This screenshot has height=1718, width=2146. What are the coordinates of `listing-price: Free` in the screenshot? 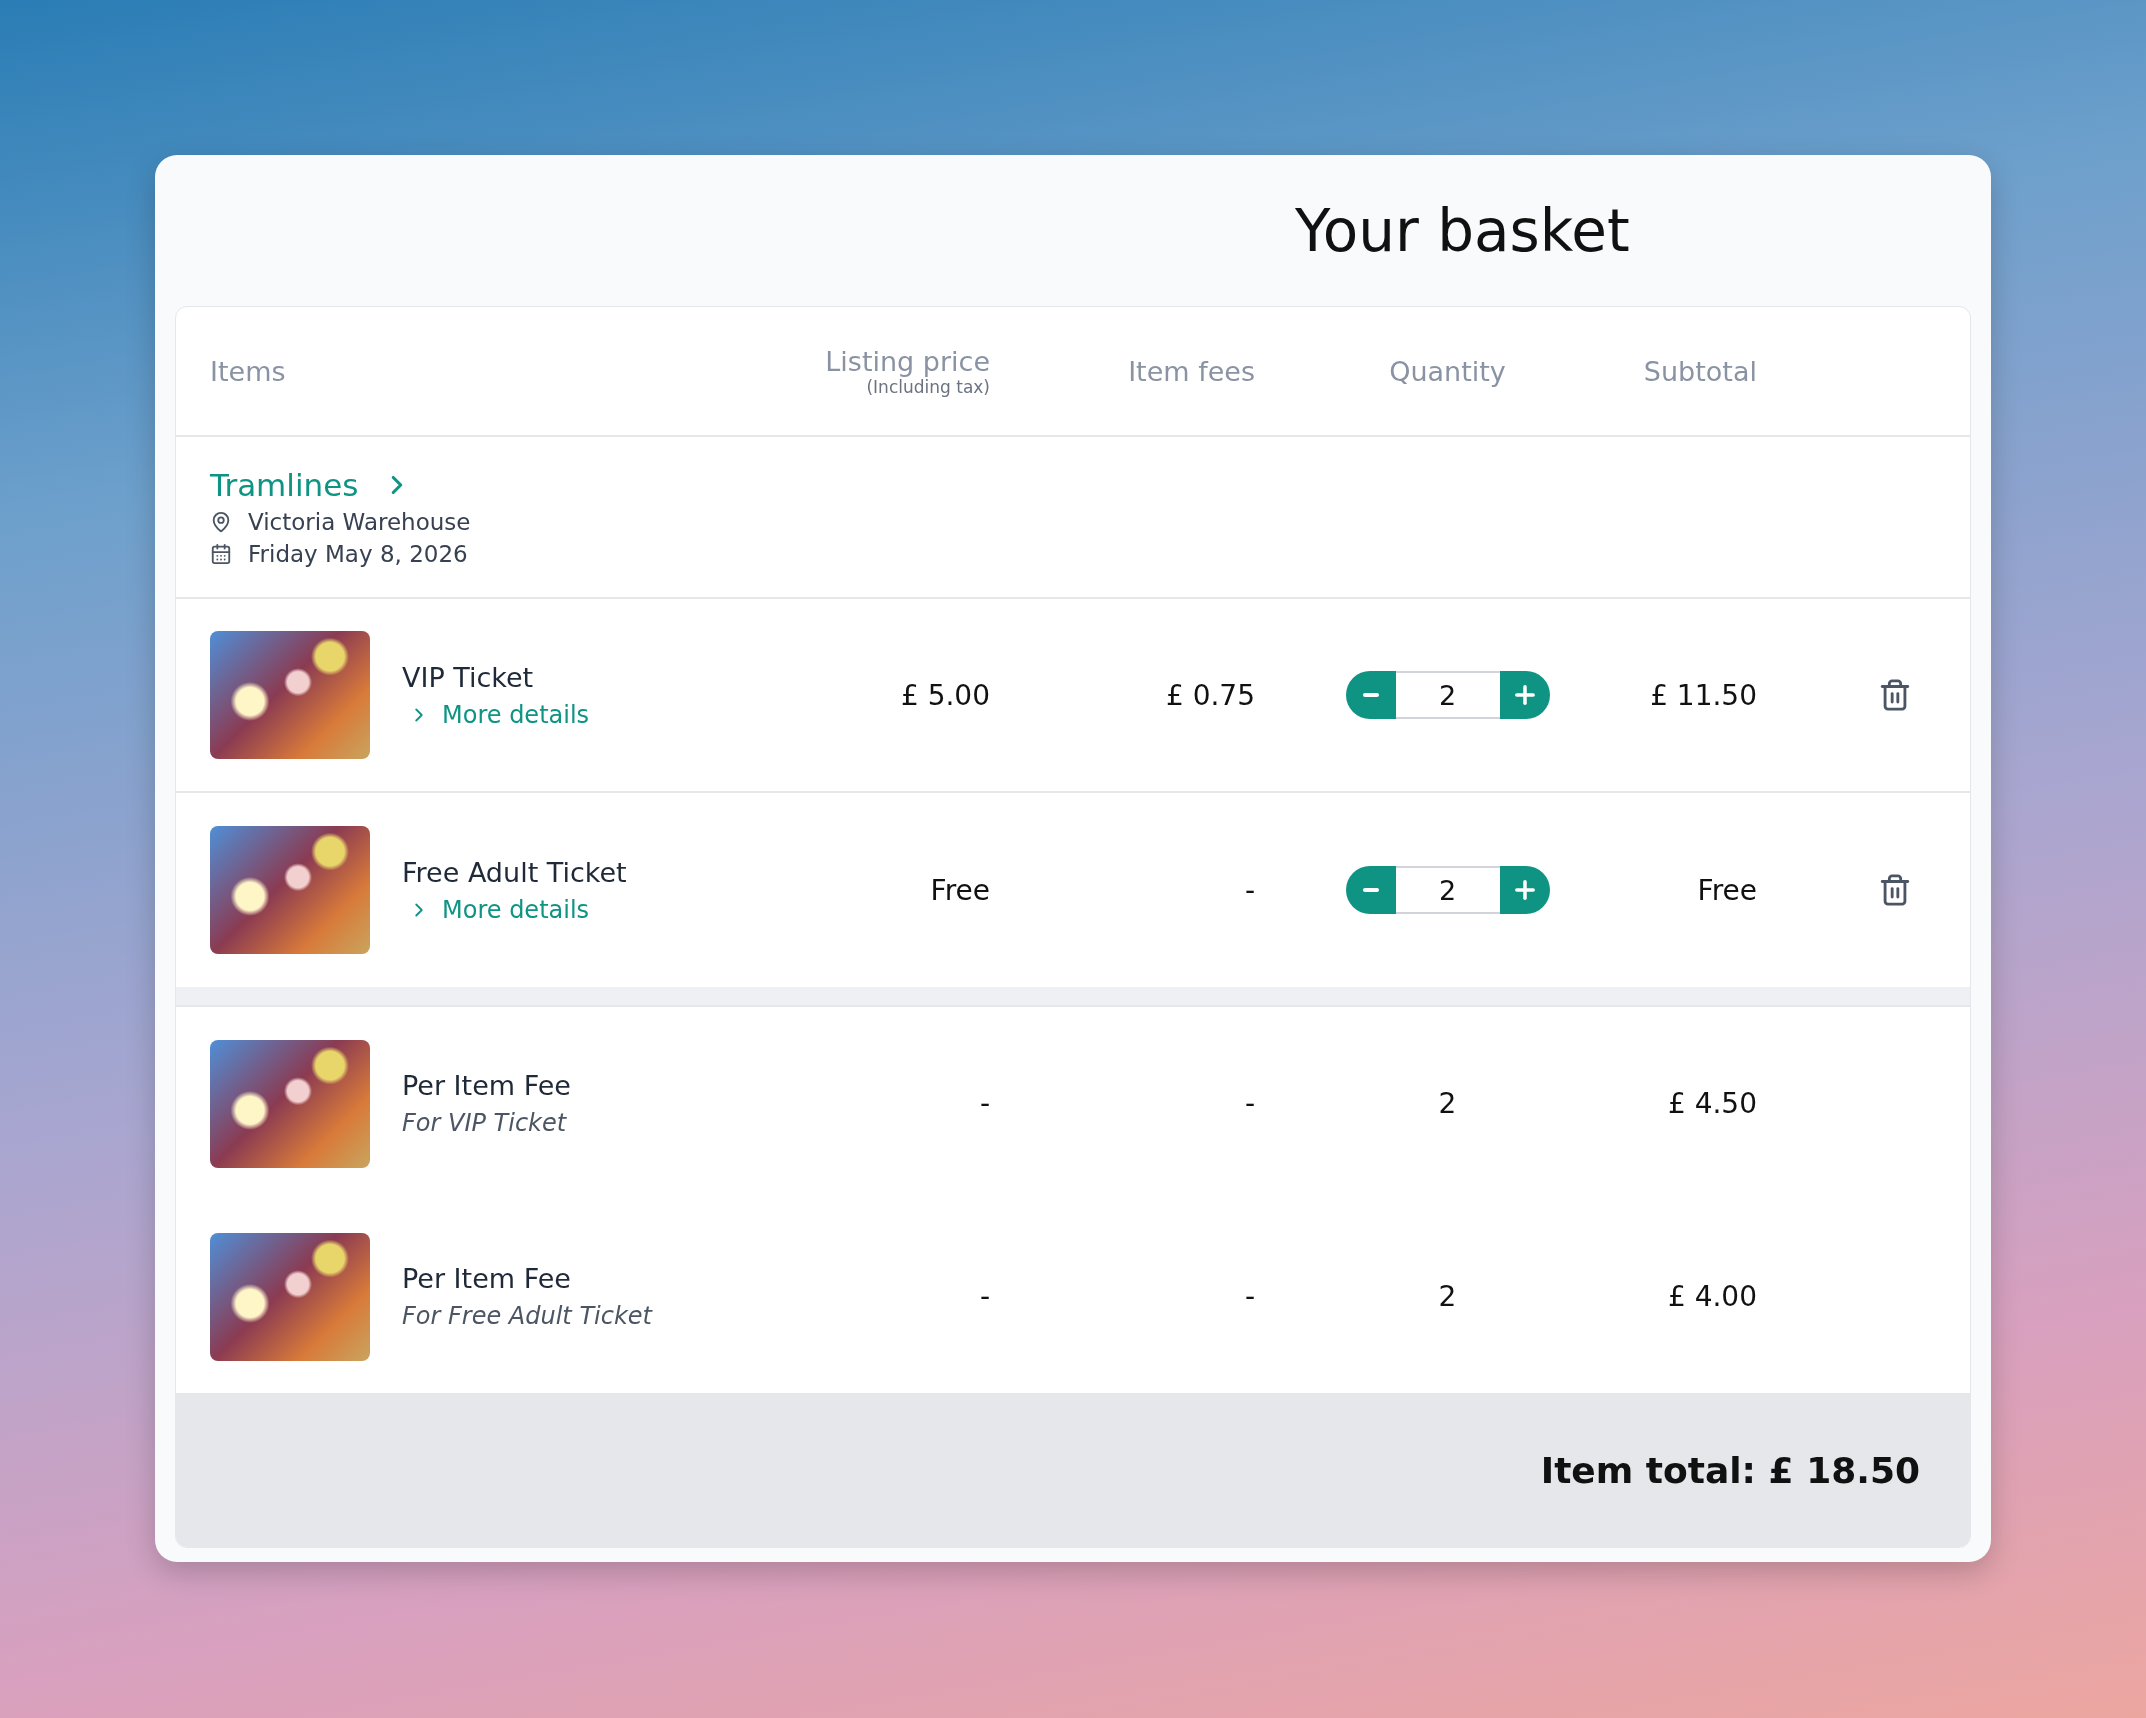 It's located at (960, 890).